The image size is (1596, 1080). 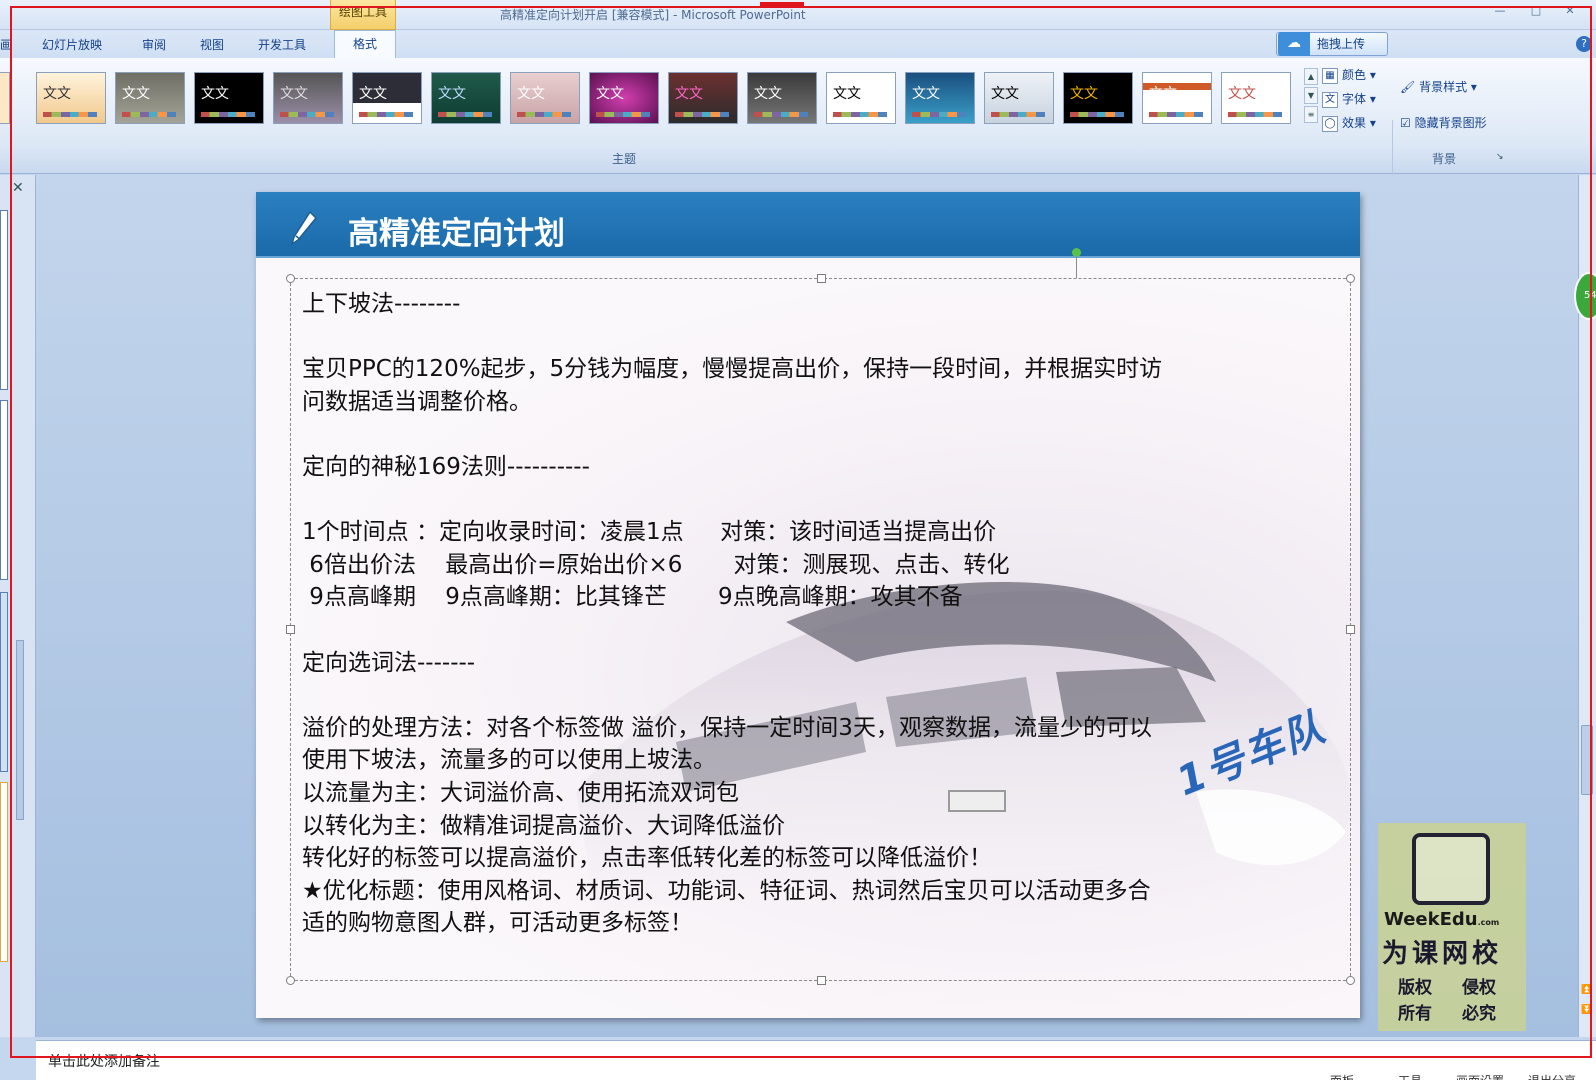 I want to click on recording-frame-grip, so click(x=782, y=5).